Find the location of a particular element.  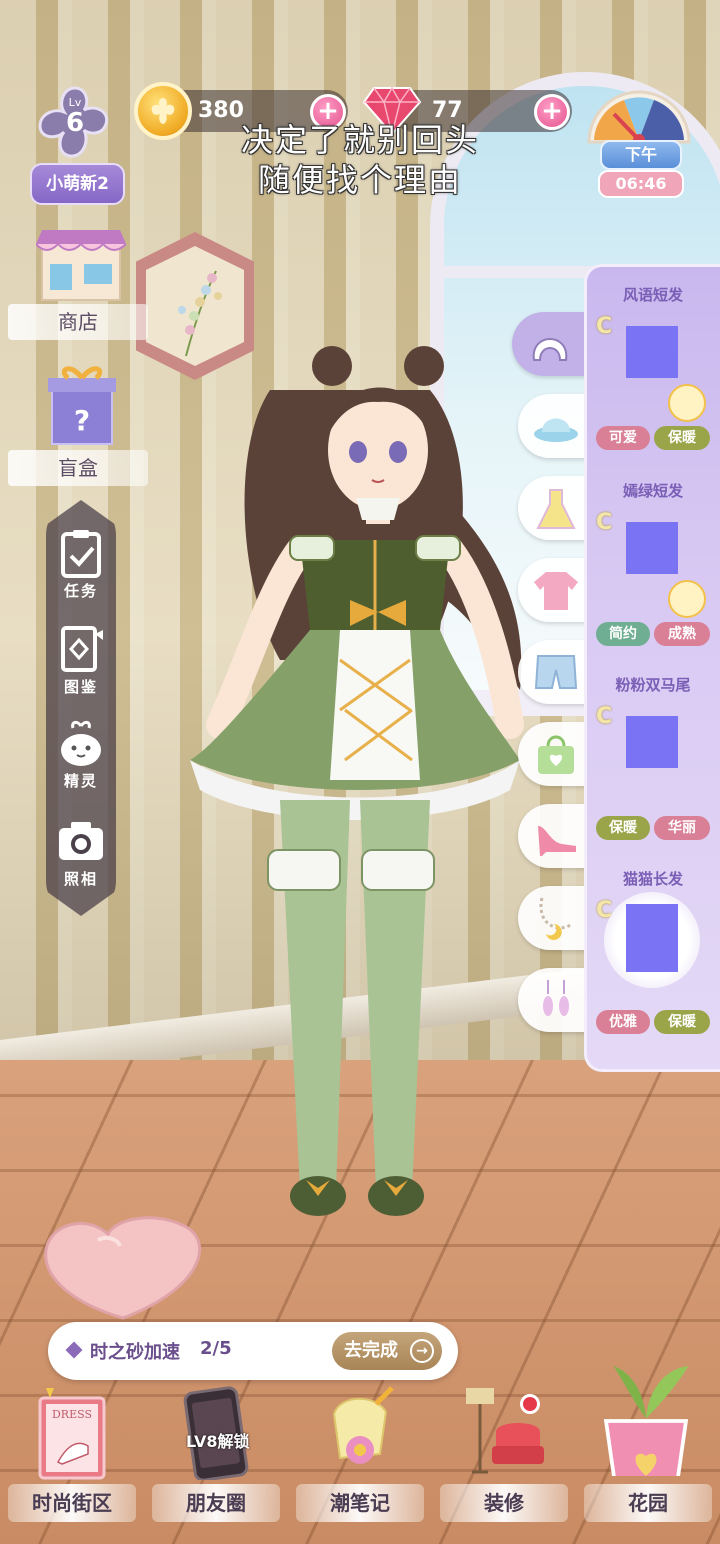

nav-garden: 花园 is located at coordinates (648, 1455).